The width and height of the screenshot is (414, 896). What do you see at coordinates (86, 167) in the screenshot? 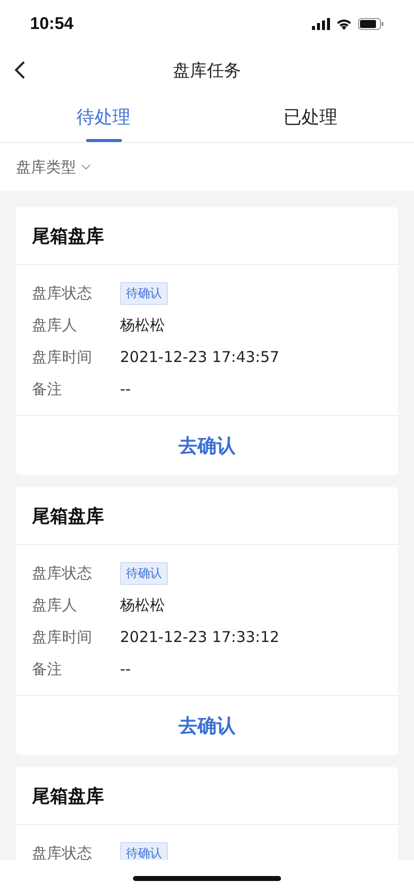
I see `chevron-down-icon` at bounding box center [86, 167].